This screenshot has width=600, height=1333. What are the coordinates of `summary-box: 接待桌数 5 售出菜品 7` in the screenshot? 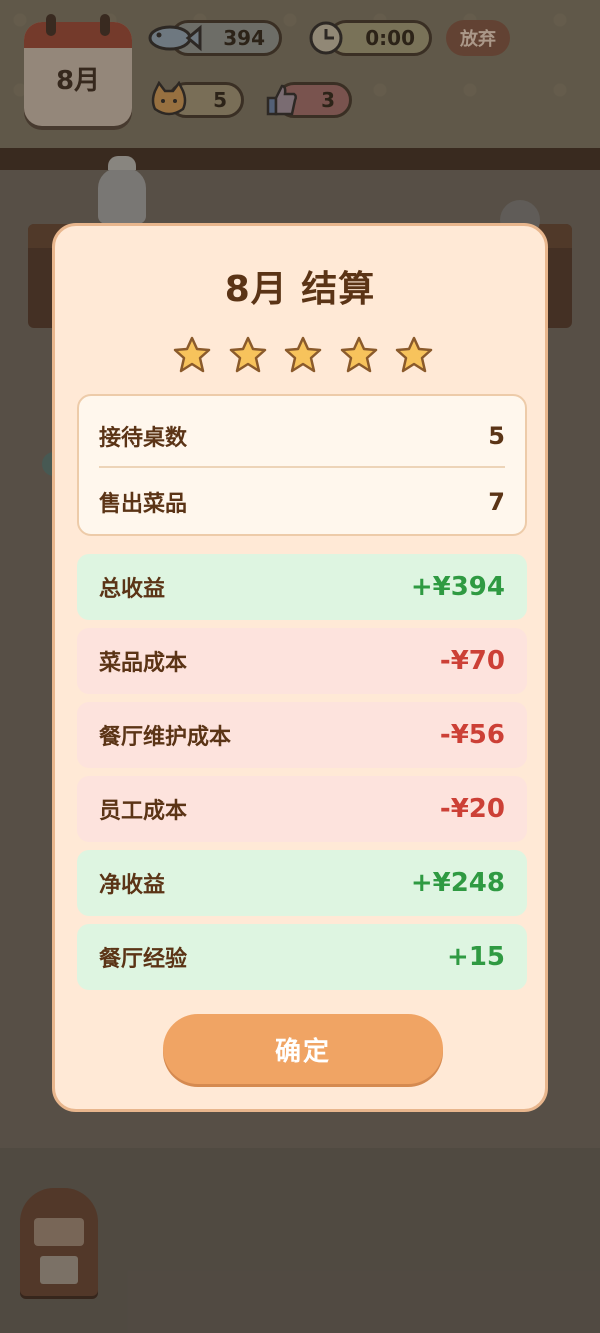 It's located at (302, 465).